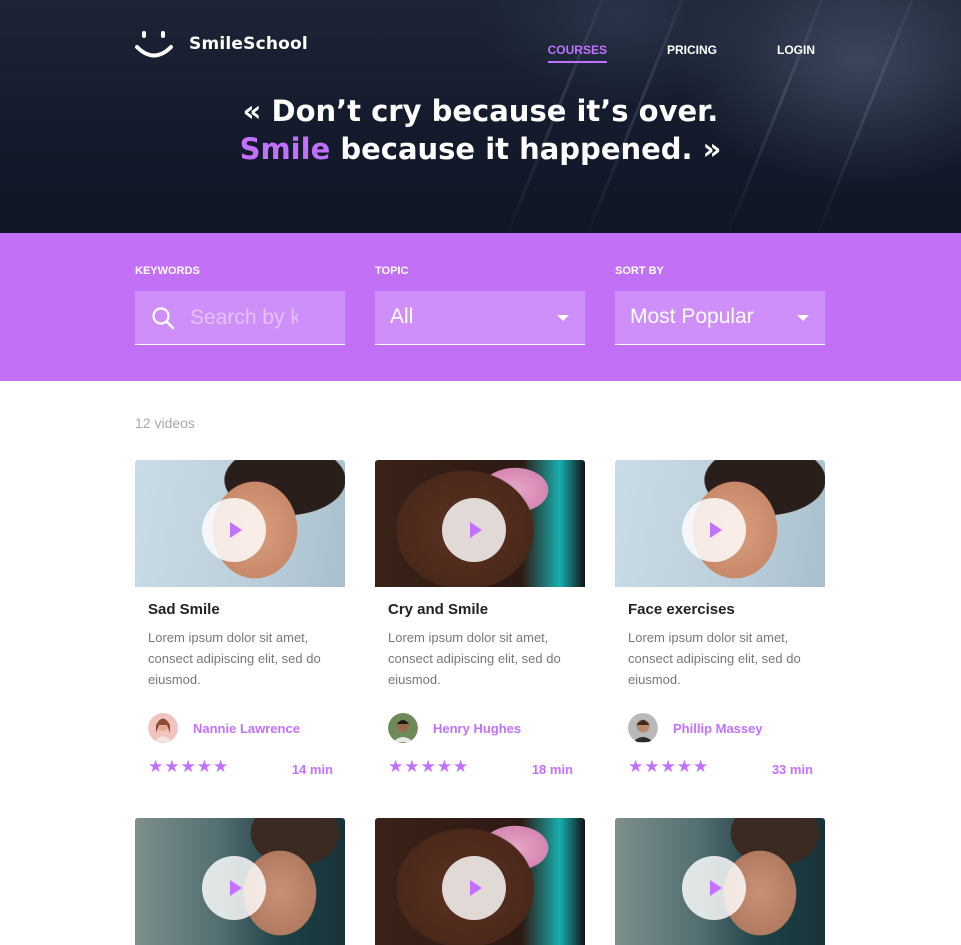 Image resolution: width=961 pixels, height=945 pixels. I want to click on video-duration: 33 min, so click(792, 769).